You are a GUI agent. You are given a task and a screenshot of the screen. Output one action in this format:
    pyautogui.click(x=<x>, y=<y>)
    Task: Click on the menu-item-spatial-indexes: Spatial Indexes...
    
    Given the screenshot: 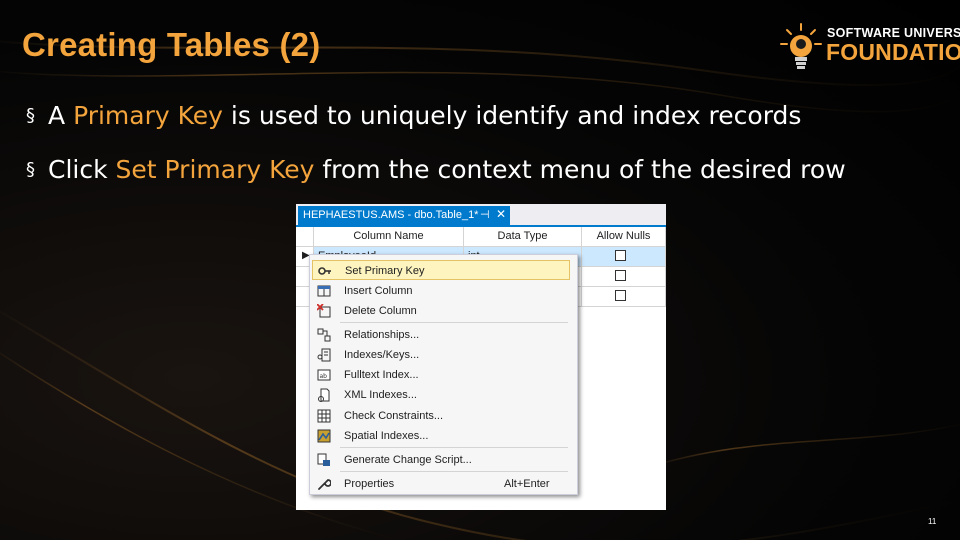 What is the action you would take?
    pyautogui.click(x=441, y=436)
    